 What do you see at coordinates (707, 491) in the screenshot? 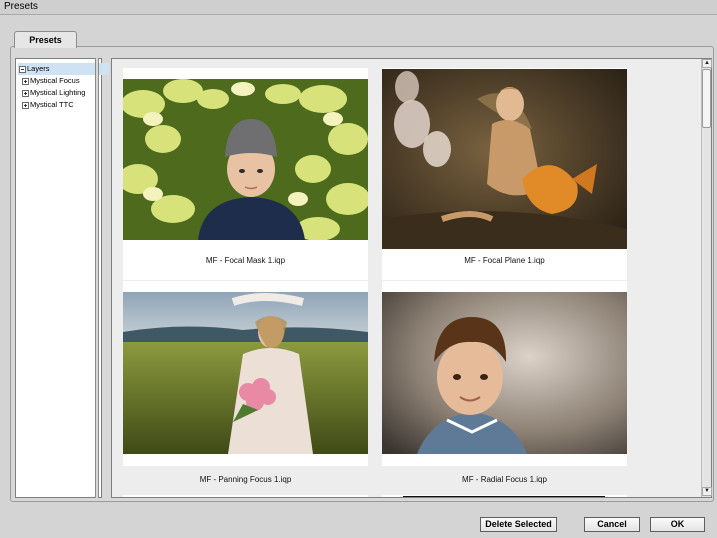
I see `scroll-down-icon: ▼` at bounding box center [707, 491].